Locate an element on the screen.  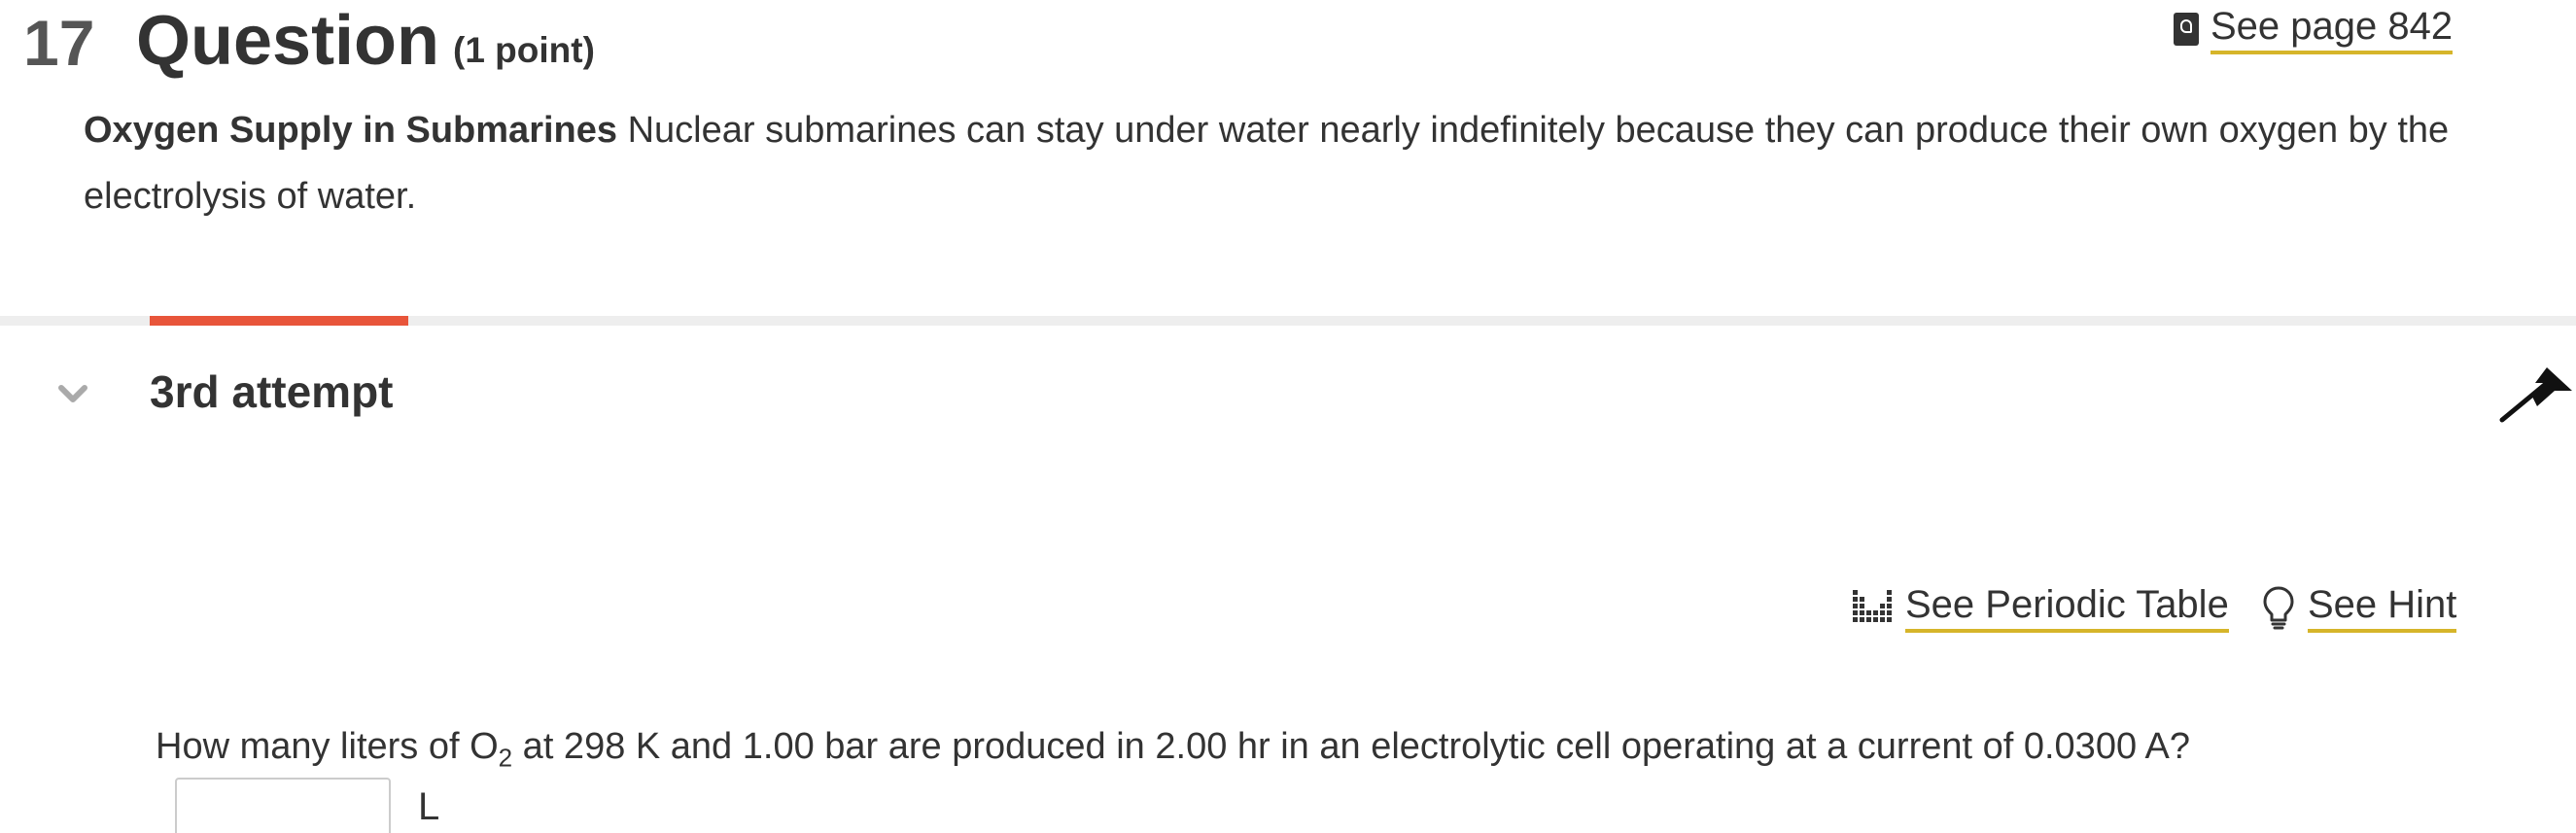
answer-input is located at coordinates (283, 805).